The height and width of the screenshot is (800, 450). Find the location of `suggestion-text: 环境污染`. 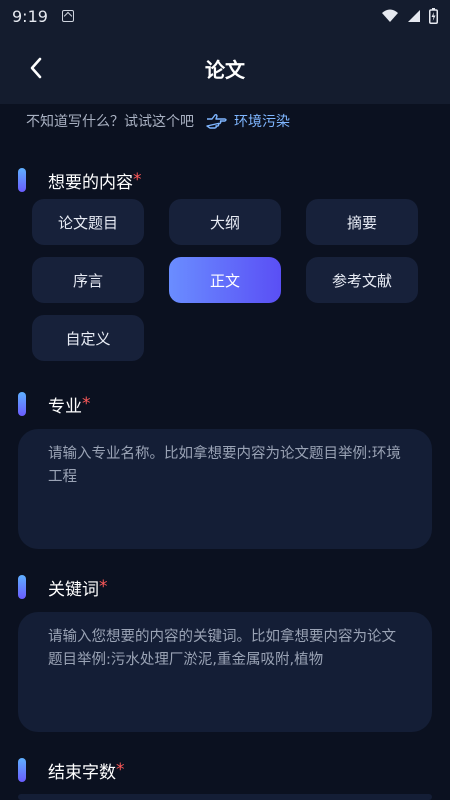

suggestion-text: 环境污染 is located at coordinates (262, 122).